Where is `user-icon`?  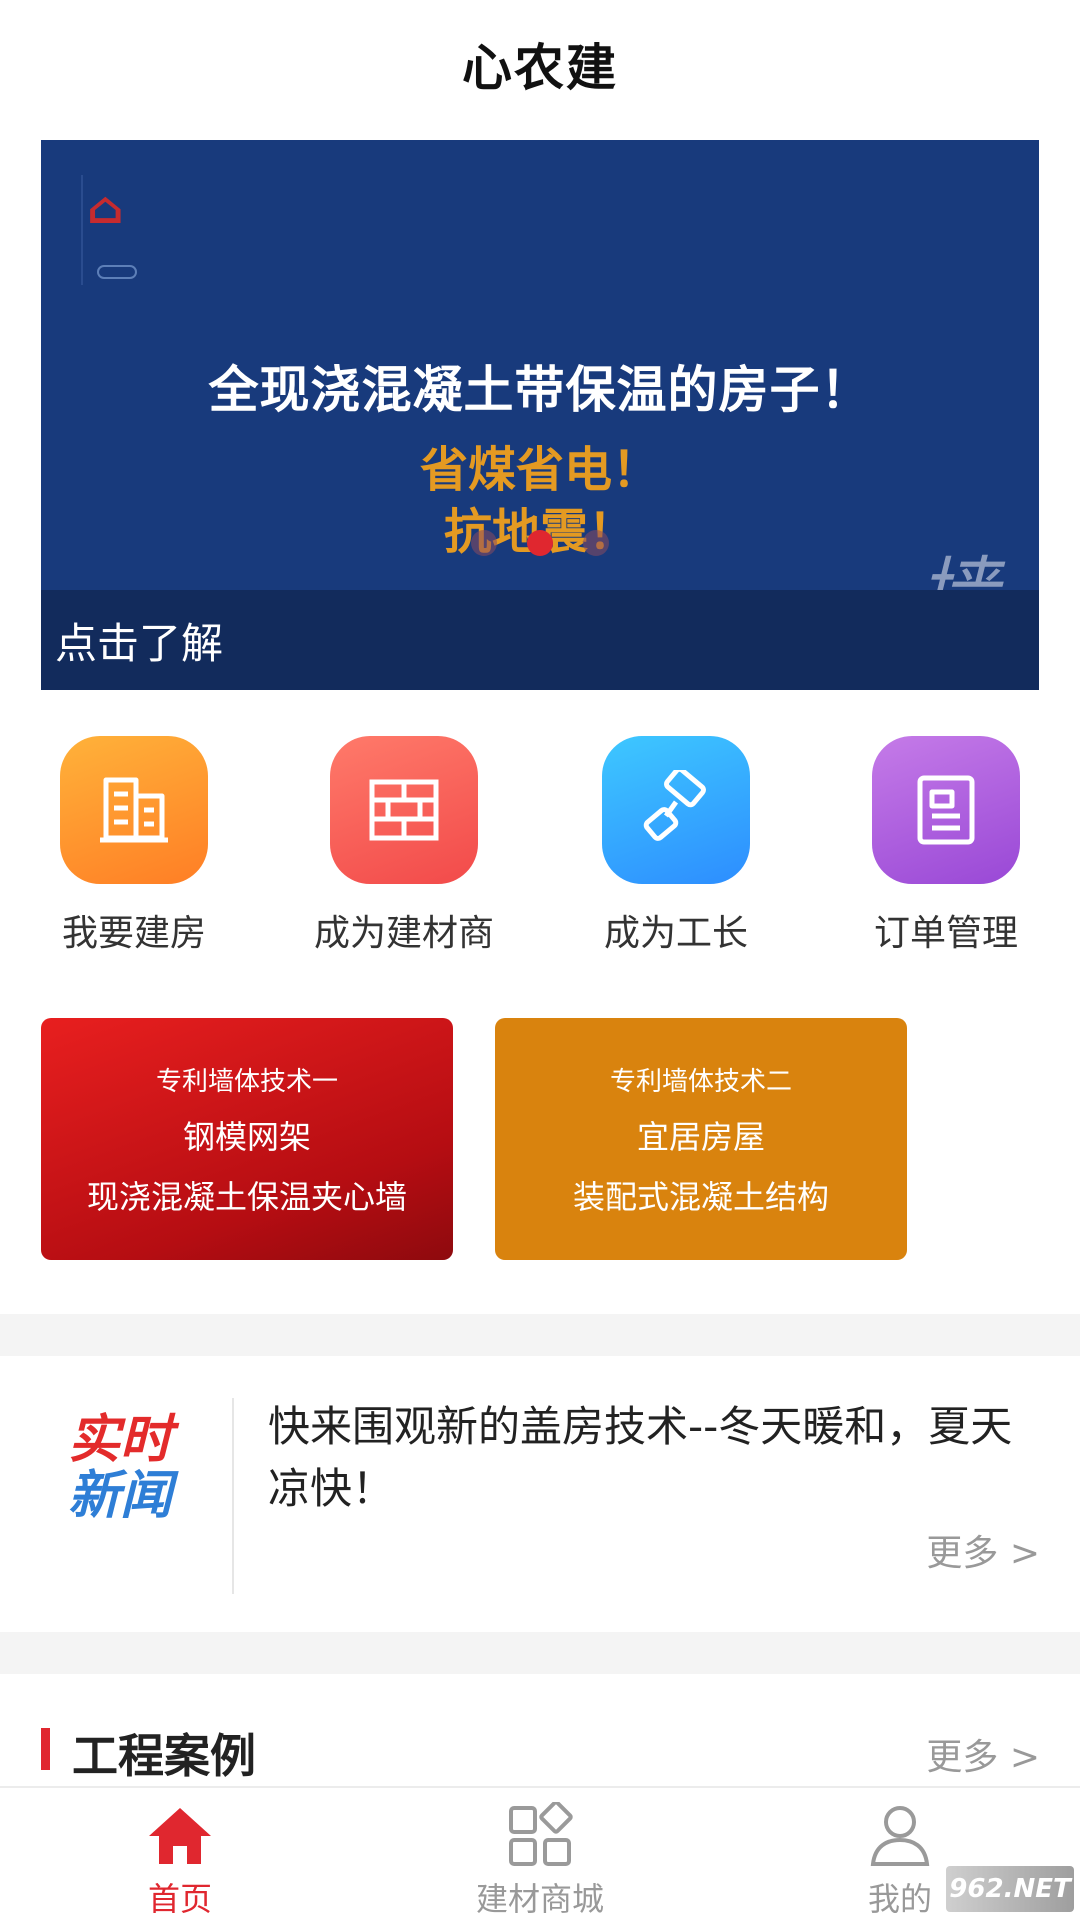 user-icon is located at coordinates (900, 1828).